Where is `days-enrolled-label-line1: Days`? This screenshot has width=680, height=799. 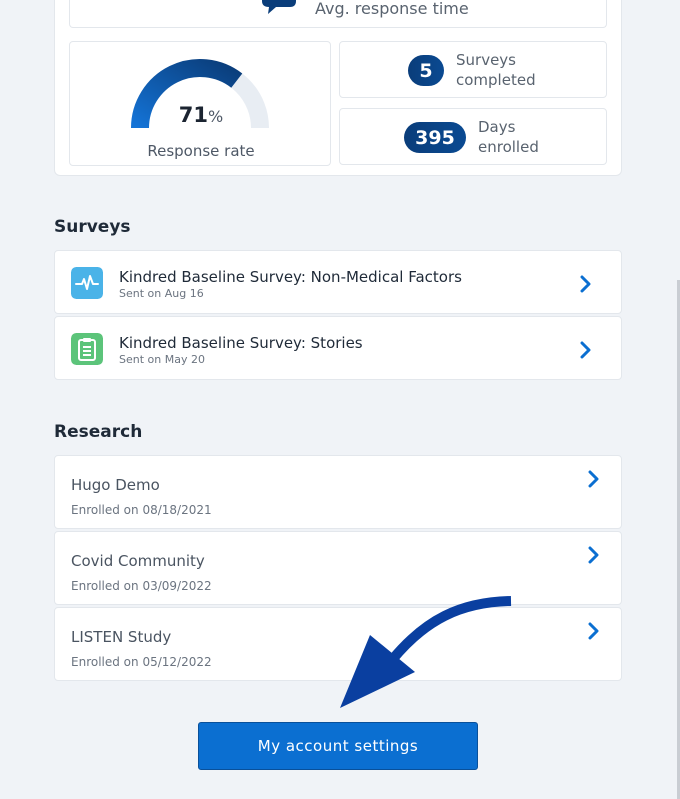
days-enrolled-label-line1: Days is located at coordinates (497, 127).